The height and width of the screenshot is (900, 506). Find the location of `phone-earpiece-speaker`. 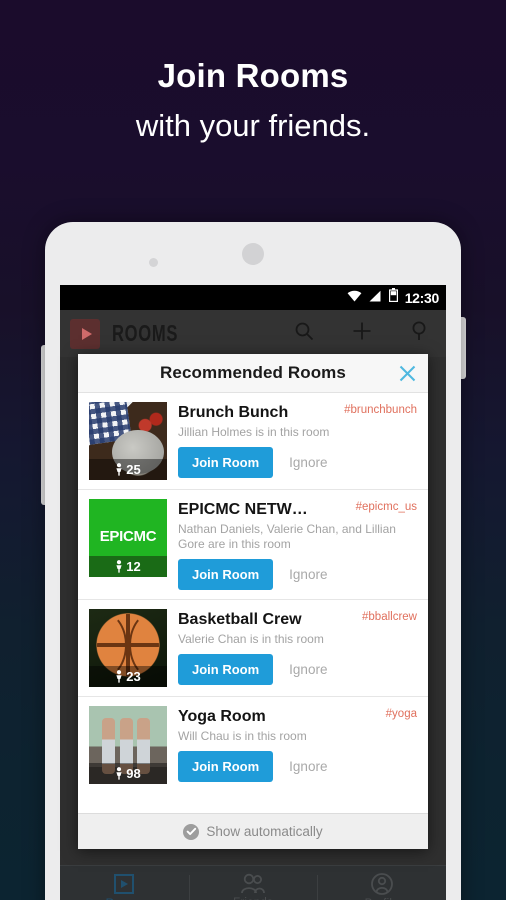

phone-earpiece-speaker is located at coordinates (253, 254).